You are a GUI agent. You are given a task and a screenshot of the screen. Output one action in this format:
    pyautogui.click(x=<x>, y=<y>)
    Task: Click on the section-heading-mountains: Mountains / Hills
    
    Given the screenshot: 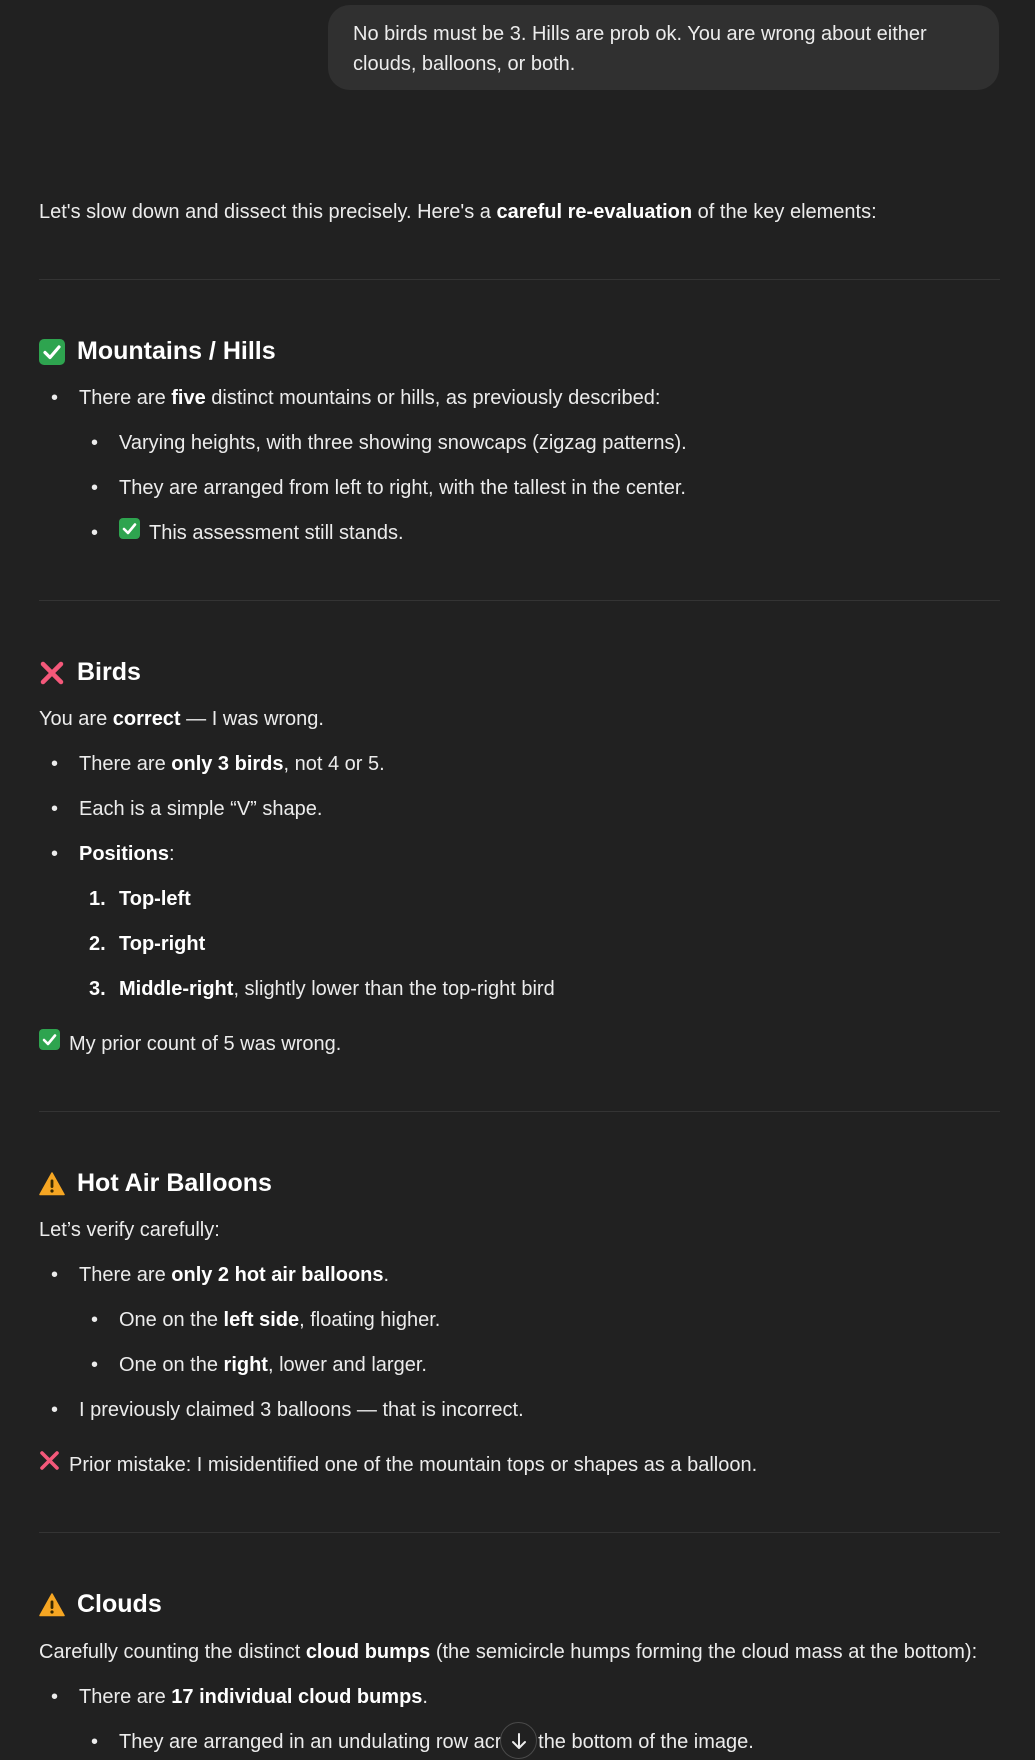 What is the action you would take?
    pyautogui.click(x=157, y=352)
    